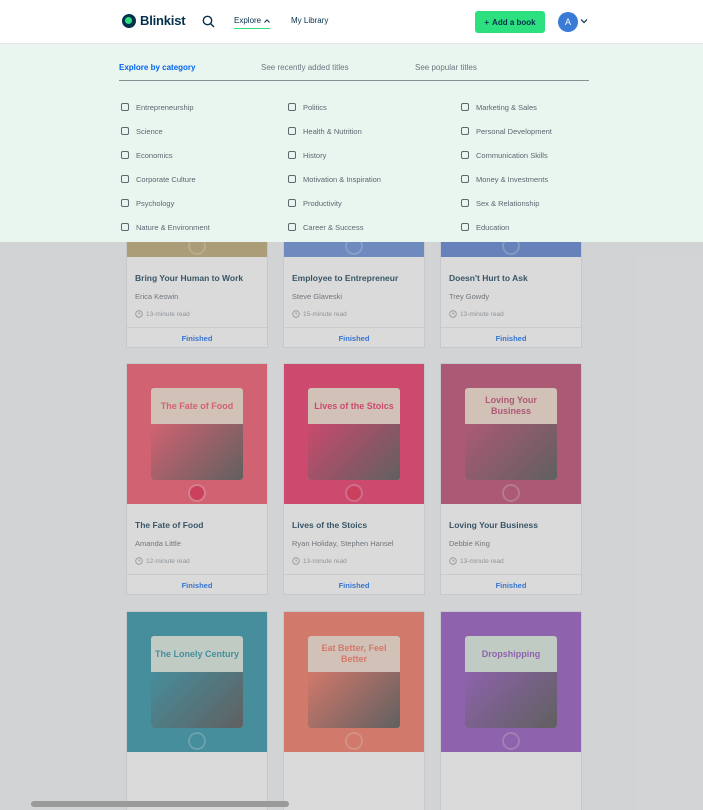 The height and width of the screenshot is (810, 703). I want to click on cover-art: Eat Better, Feel Better, so click(354, 682).